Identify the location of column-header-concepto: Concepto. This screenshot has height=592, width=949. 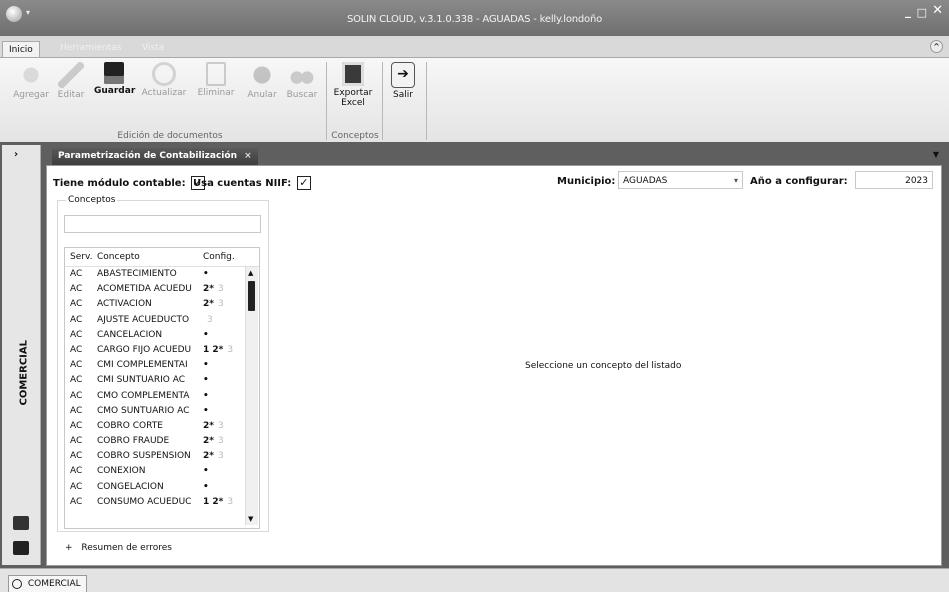
(148, 257).